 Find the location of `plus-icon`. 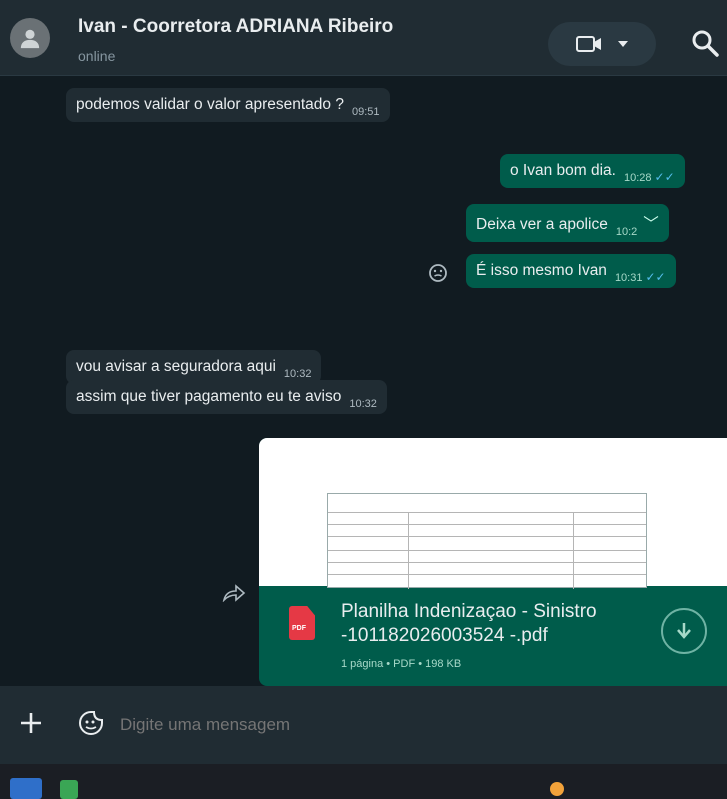

plus-icon is located at coordinates (31, 723).